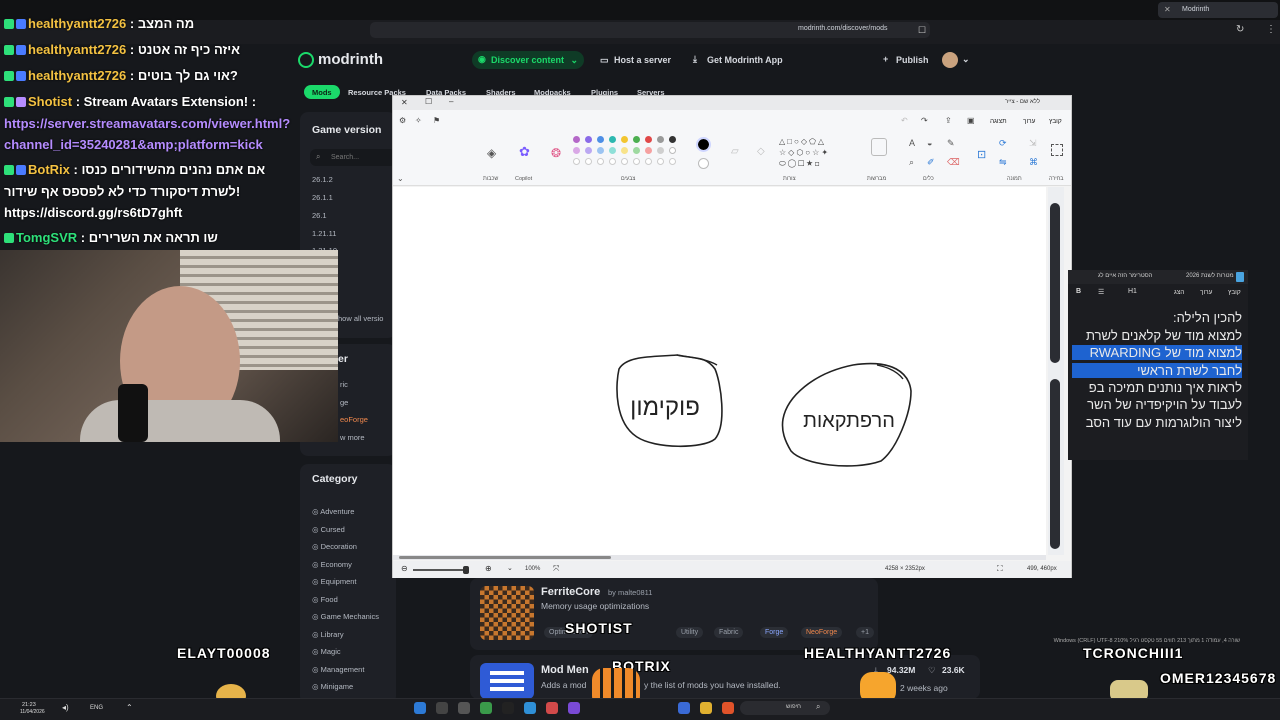 The image size is (1280, 720). Describe the element at coordinates (322, 197) in the screenshot. I see `version-option: 26.1.1` at that location.